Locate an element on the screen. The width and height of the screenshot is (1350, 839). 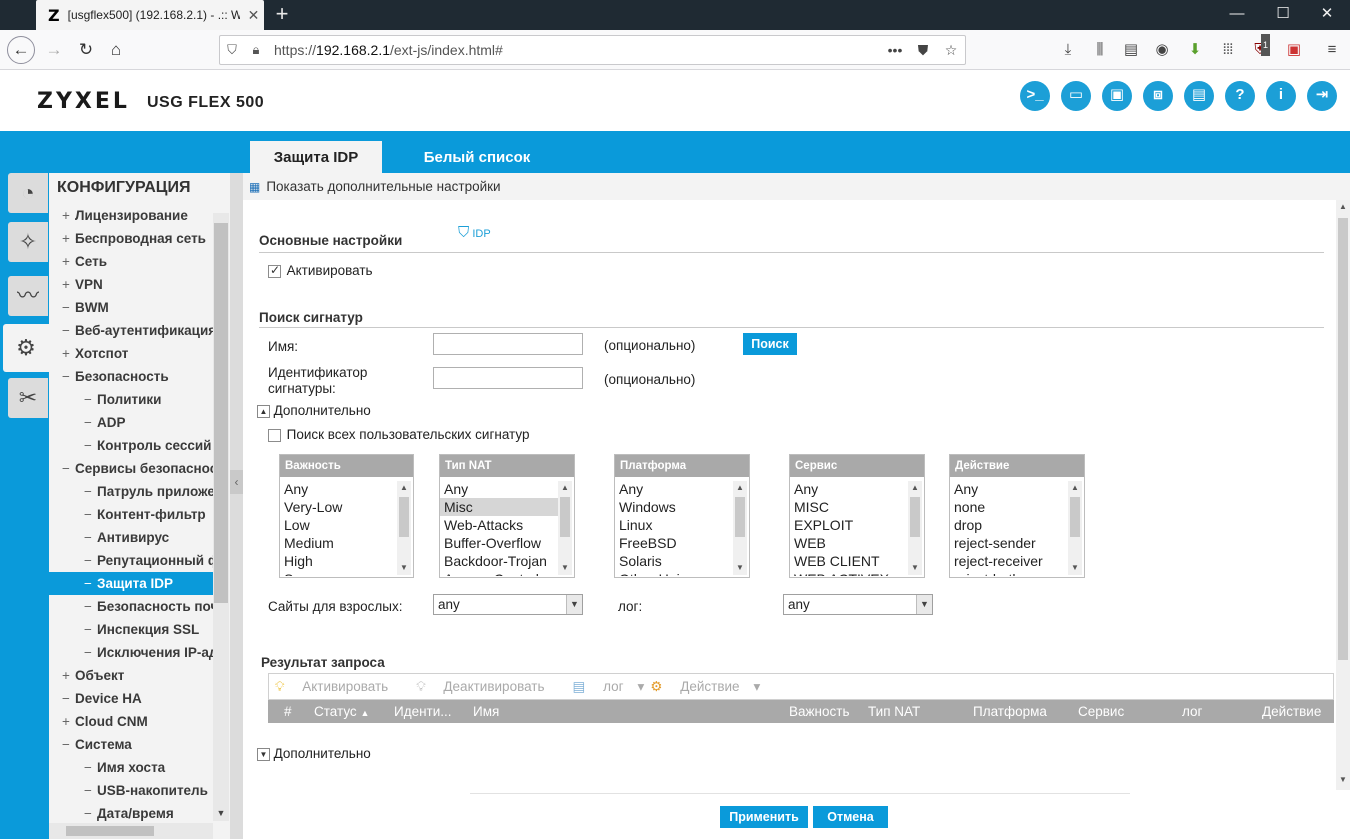
nav-item: −Репутационный фильтр is located at coordinates (131, 560).